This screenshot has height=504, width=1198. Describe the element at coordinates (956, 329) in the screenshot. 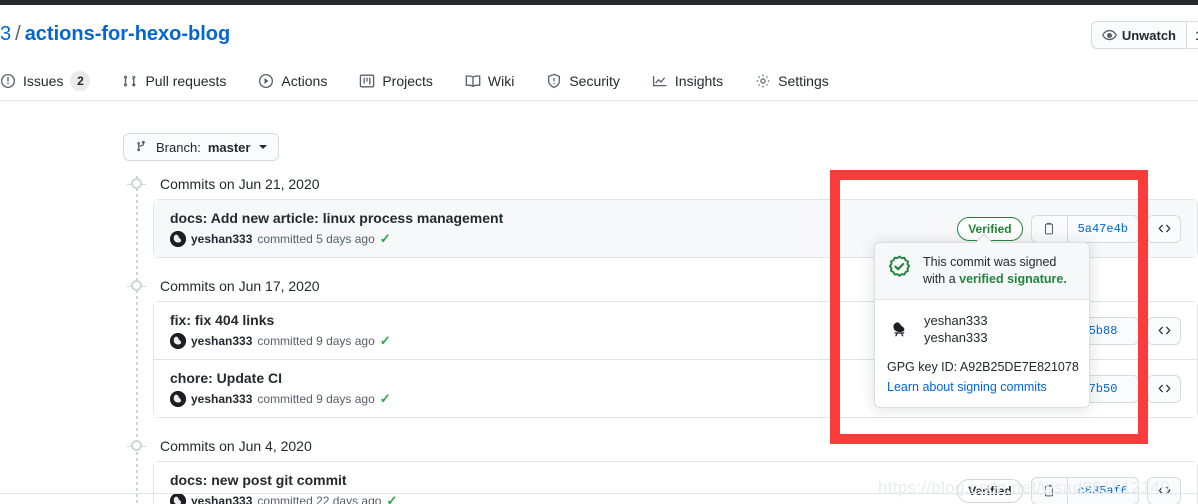

I see `signer-names: yeshan333 yeshan333` at that location.